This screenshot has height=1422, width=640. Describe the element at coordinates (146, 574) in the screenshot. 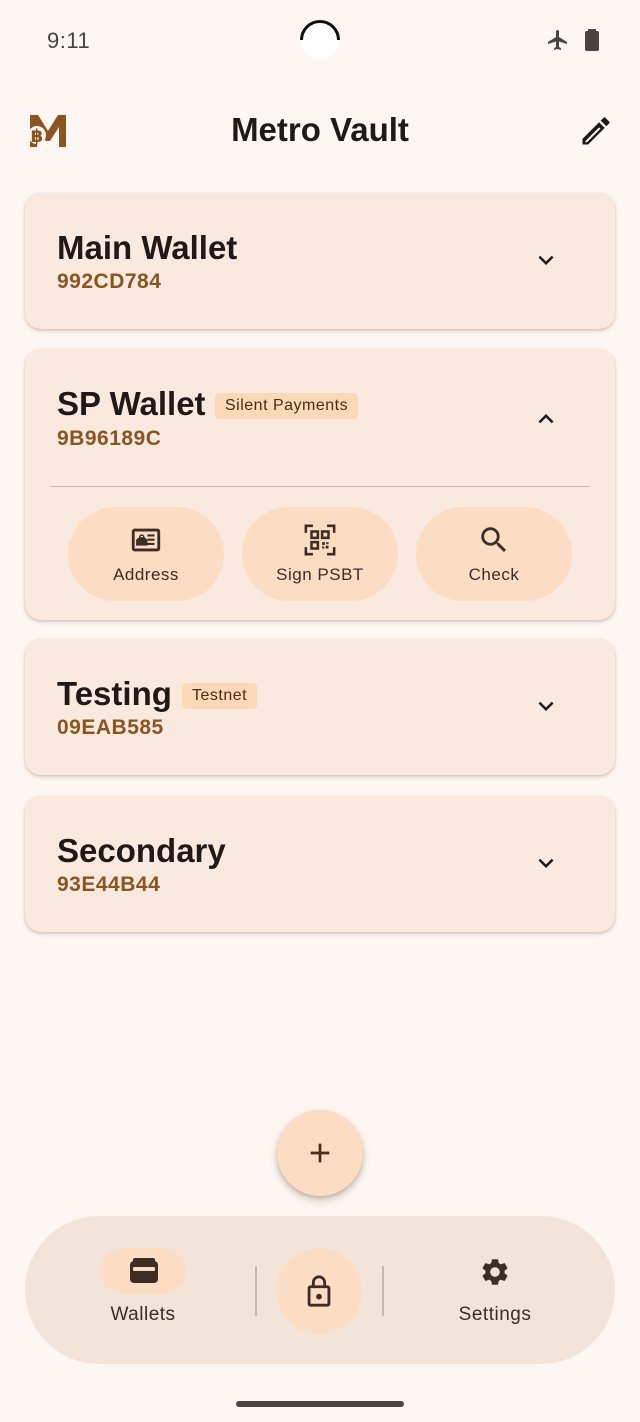

I see `address-label: Address` at that location.